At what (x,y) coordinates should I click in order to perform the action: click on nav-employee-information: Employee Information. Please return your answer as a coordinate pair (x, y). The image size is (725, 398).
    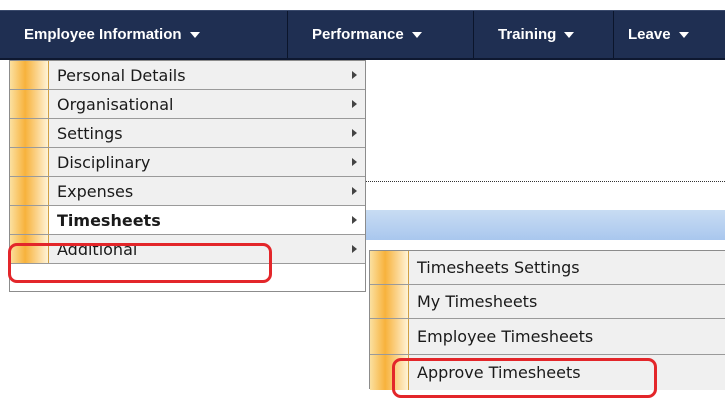
    Looking at the image, I should click on (144, 34).